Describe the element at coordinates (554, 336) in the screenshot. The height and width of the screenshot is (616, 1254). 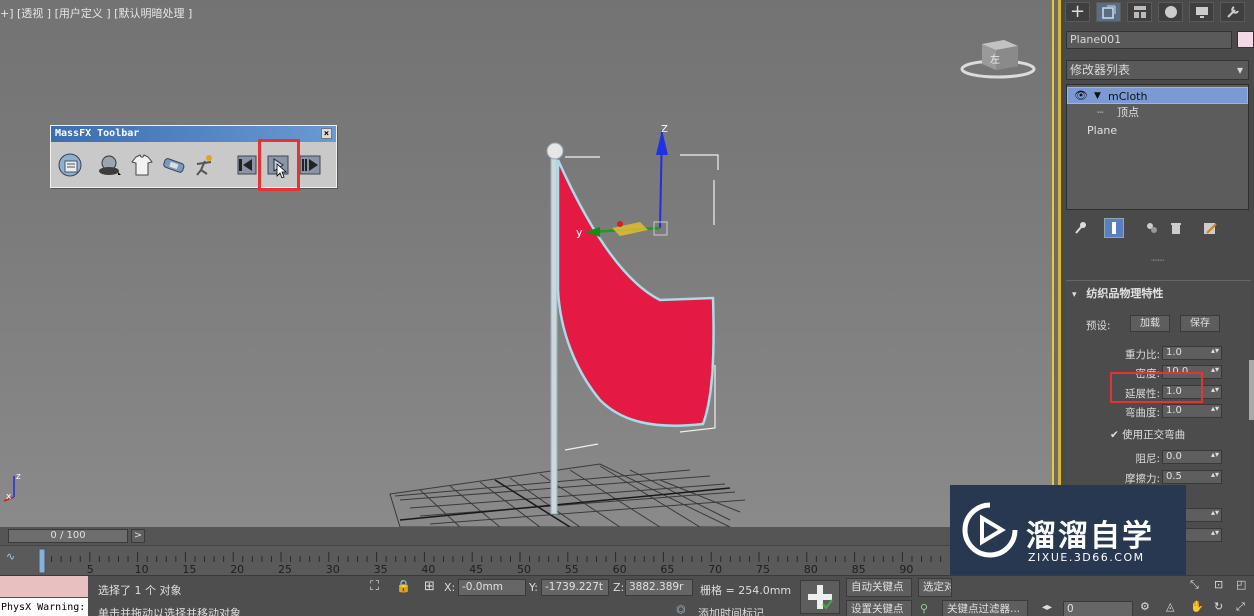
I see `flag-pole` at that location.